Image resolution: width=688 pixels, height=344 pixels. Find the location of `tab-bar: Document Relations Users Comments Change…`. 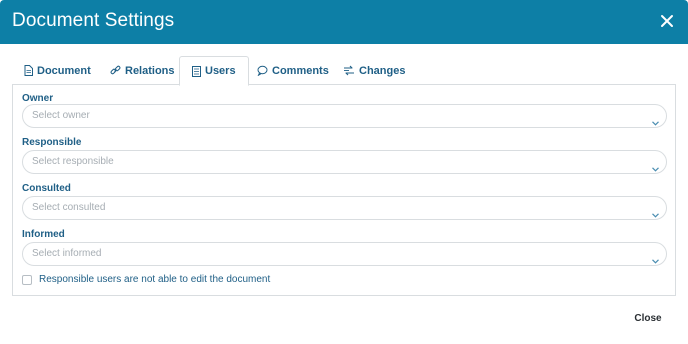

tab-bar: Document Relations Users Comments Change… is located at coordinates (344, 71).